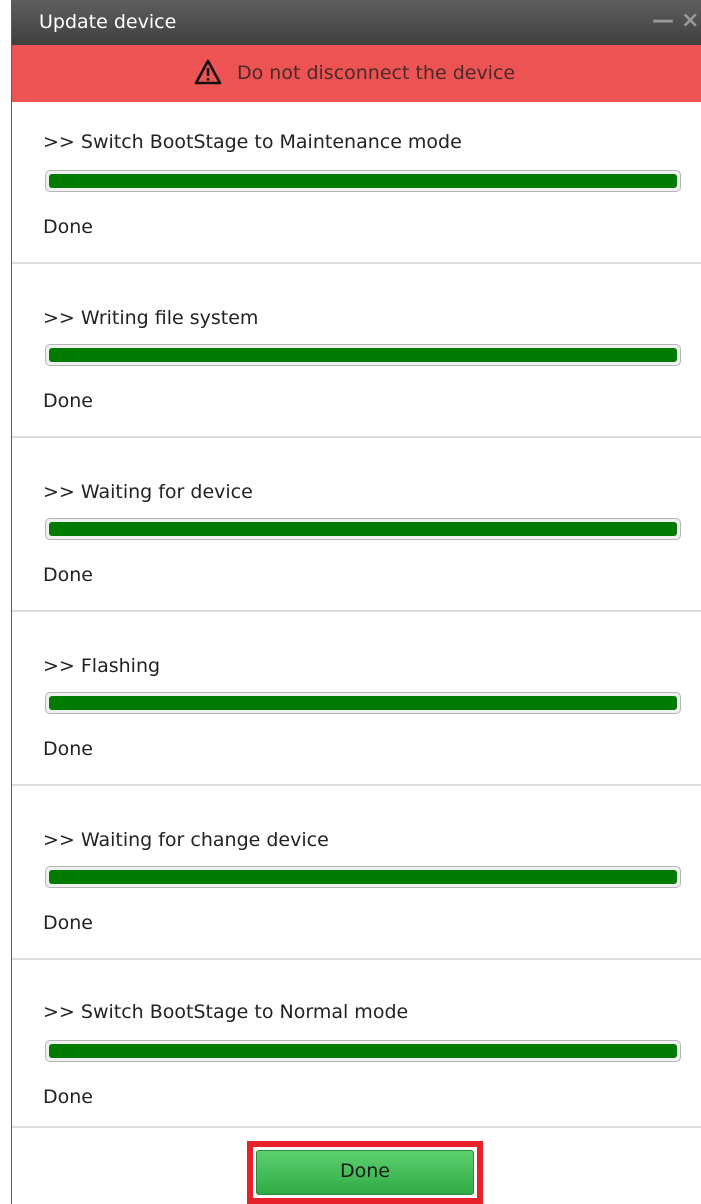  I want to click on step-label: >> Switch BootStage to Normal mode, so click(226, 1012).